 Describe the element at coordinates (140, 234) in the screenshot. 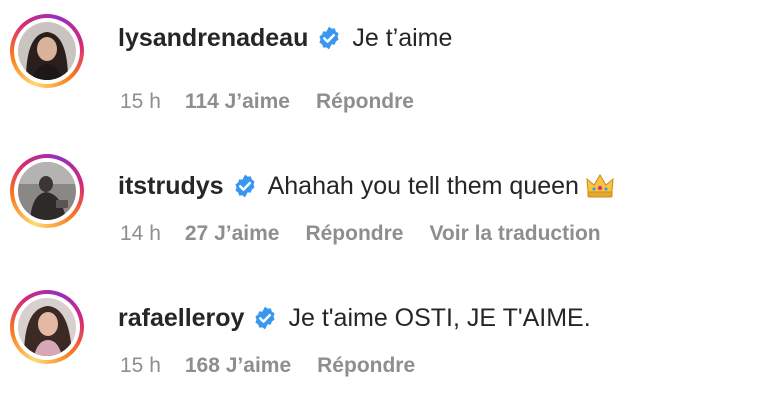

I see `comment-timestamp: 14 h` at that location.